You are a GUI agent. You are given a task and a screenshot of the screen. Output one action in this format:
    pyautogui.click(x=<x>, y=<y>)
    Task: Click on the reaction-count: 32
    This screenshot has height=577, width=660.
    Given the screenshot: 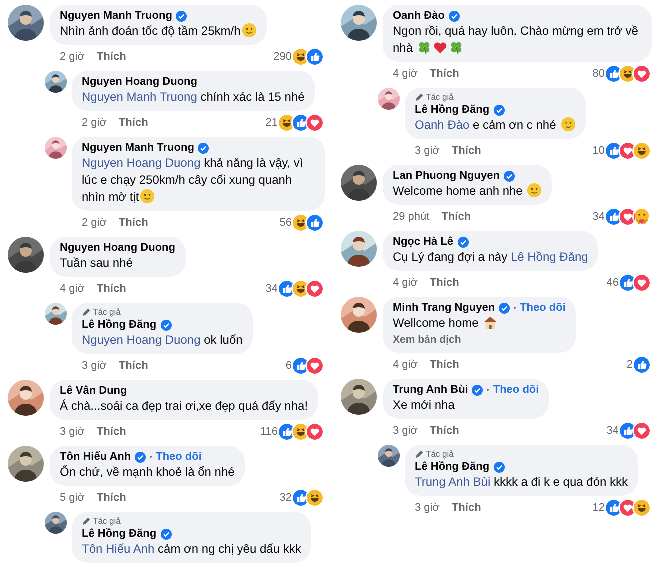 What is the action you would take?
    pyautogui.click(x=286, y=498)
    